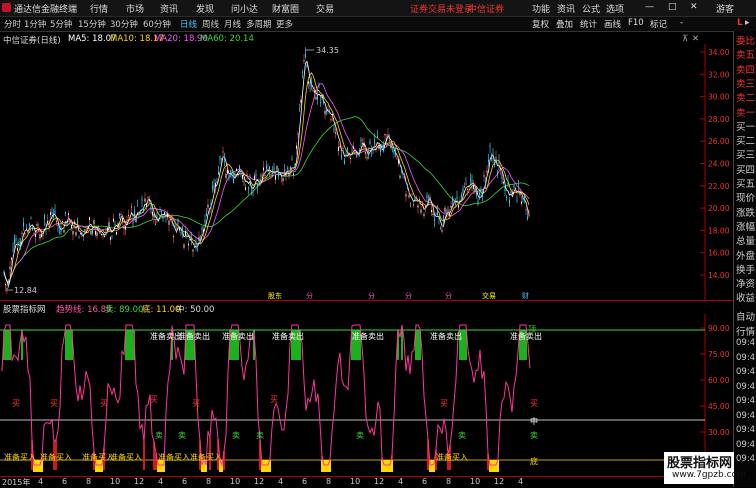 The width and height of the screenshot is (756, 488). Describe the element at coordinates (725, 8) in the screenshot. I see `user-guest: 游客` at that location.